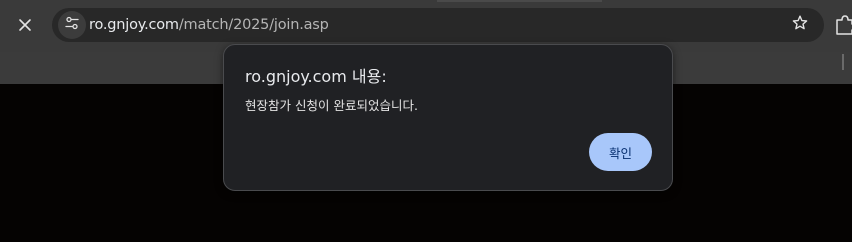  Describe the element at coordinates (620, 152) in the screenshot. I see `confirm-button: 확인` at that location.